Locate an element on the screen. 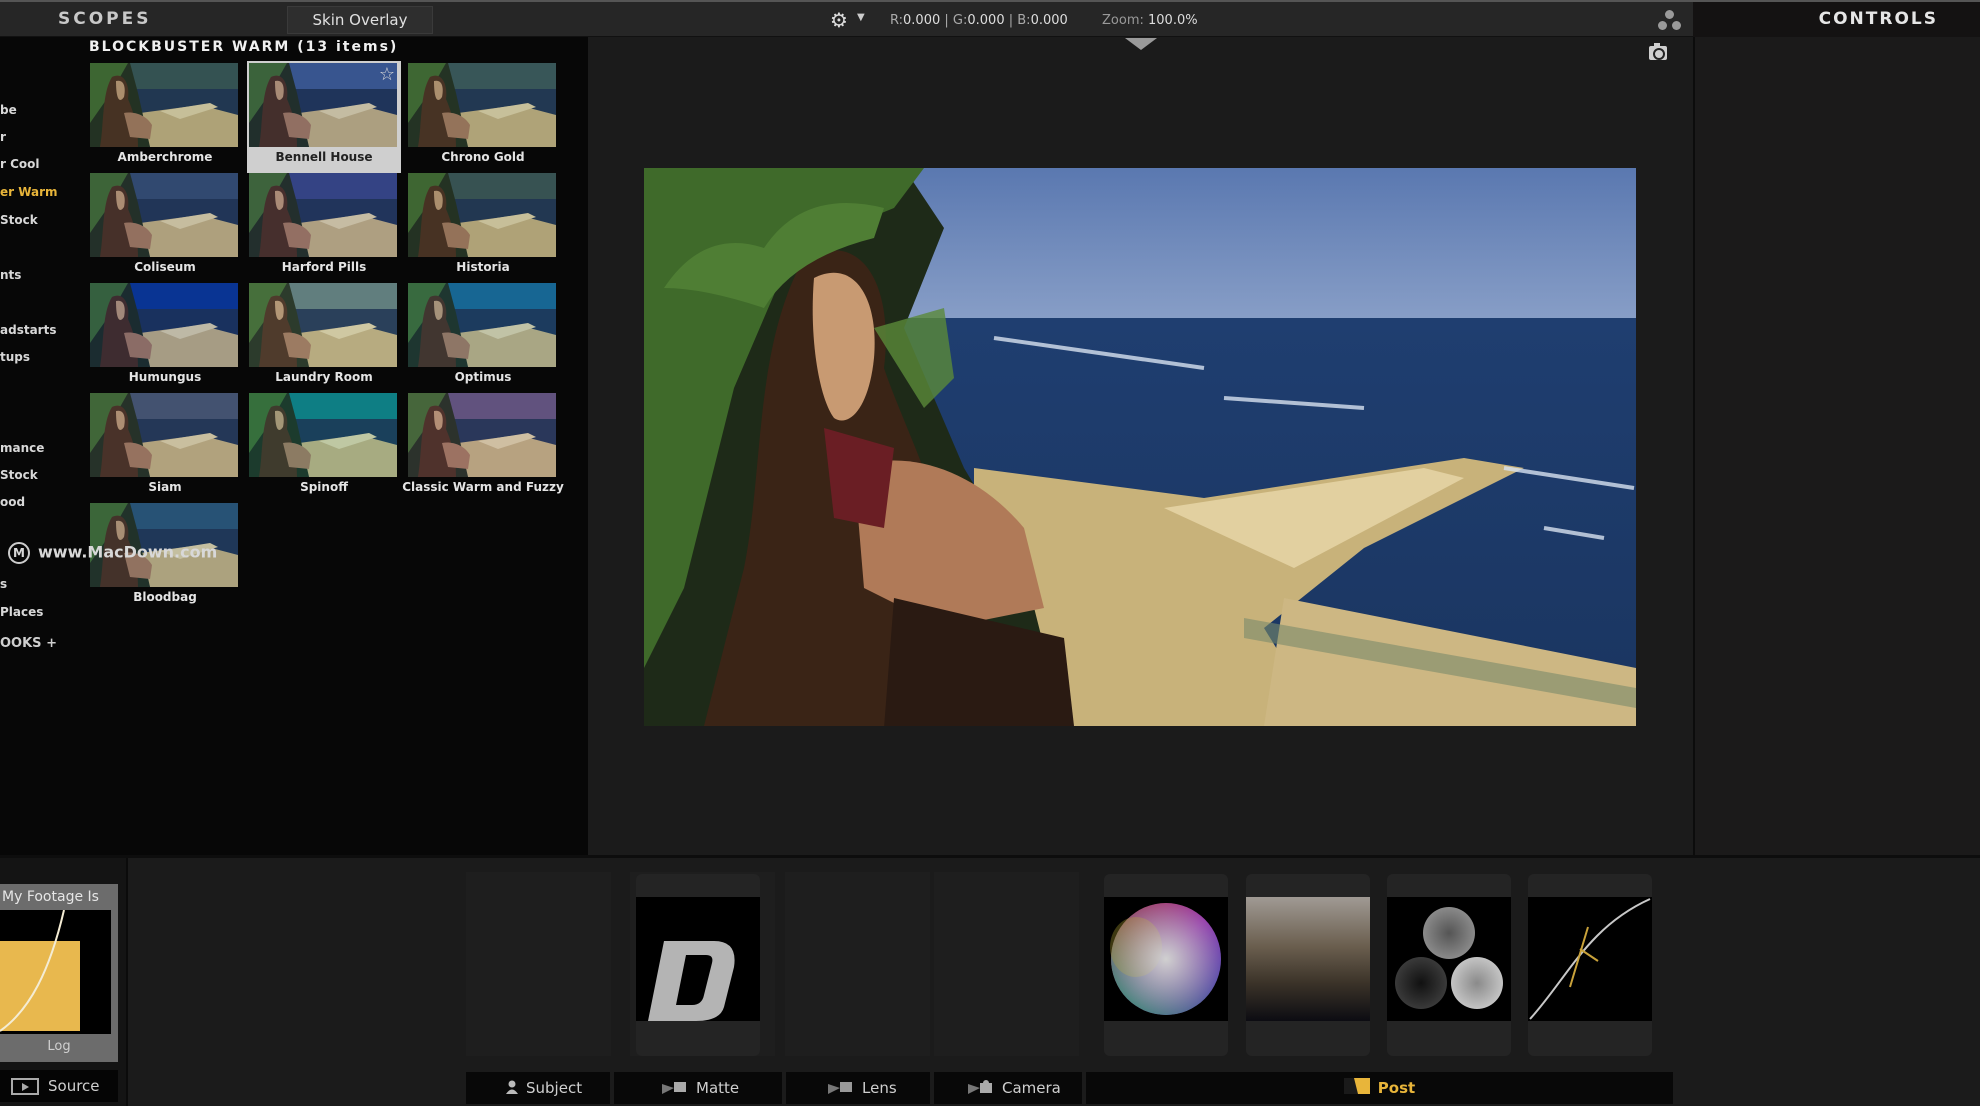 The image size is (1980, 1106). tab-matte: Matte is located at coordinates (698, 1088).